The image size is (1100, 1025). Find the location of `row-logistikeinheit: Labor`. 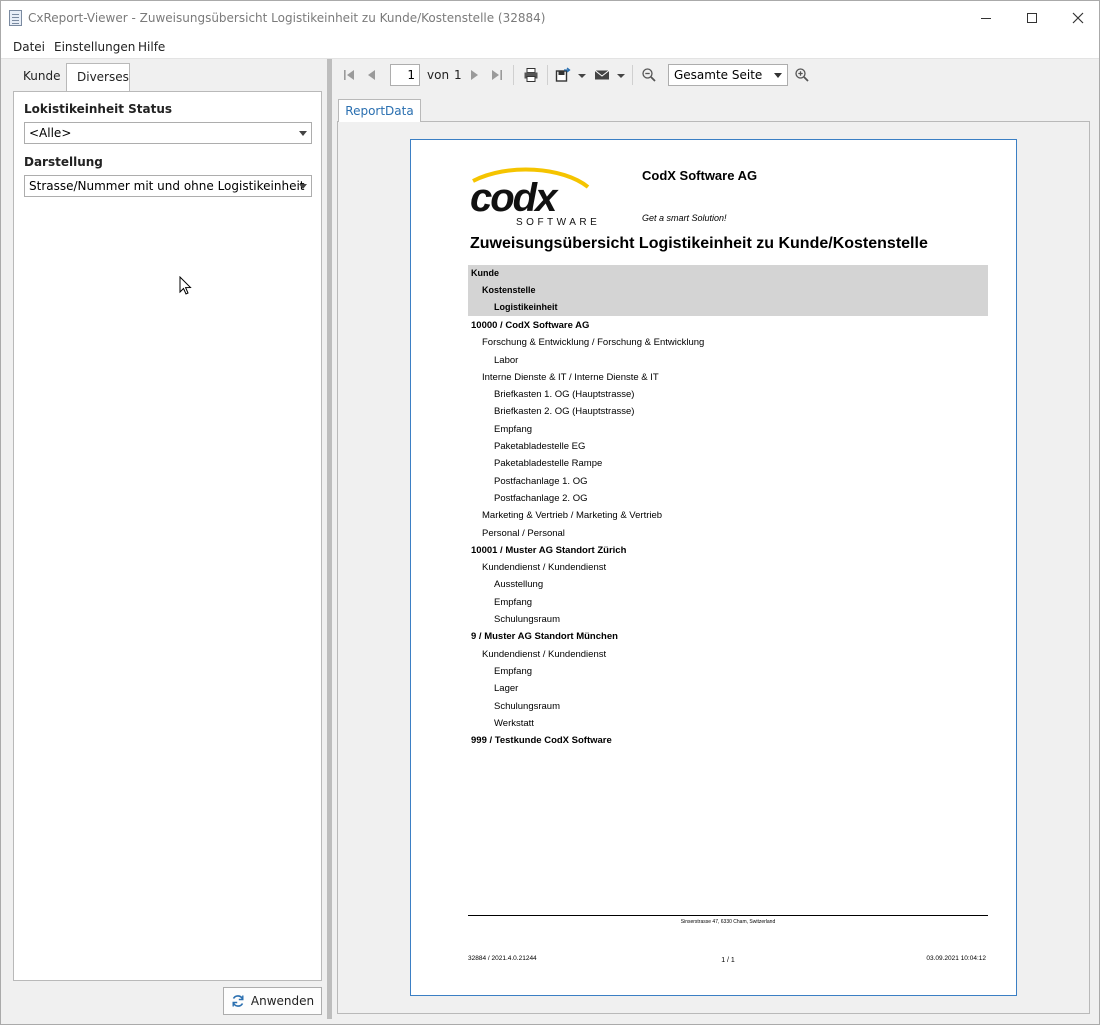

row-logistikeinheit: Labor is located at coordinates (506, 360).